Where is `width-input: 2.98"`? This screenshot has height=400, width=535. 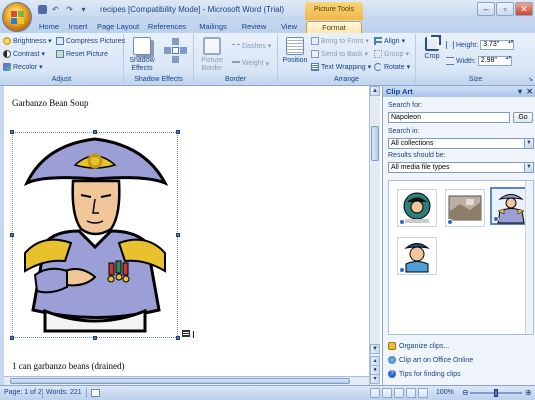 width-input: 2.98" is located at coordinates (494, 61).